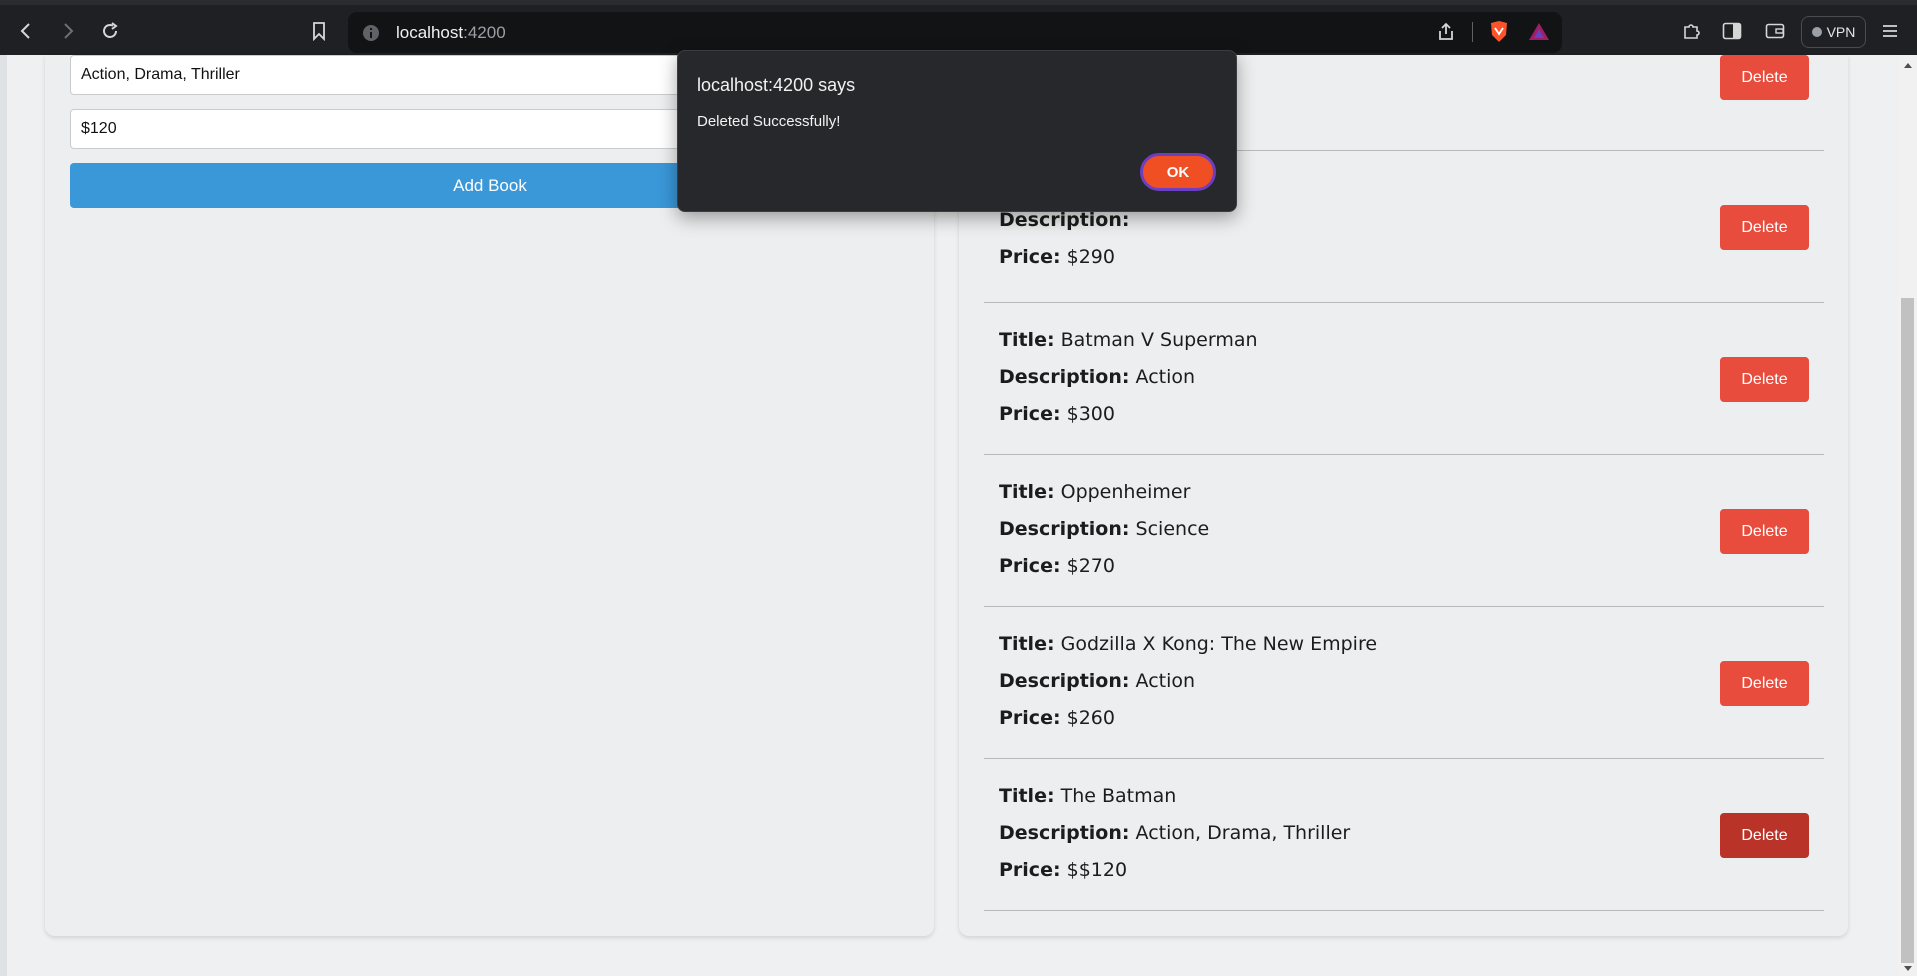 The image size is (1917, 976). I want to click on scroll-up-arrow-icon, so click(1908, 65).